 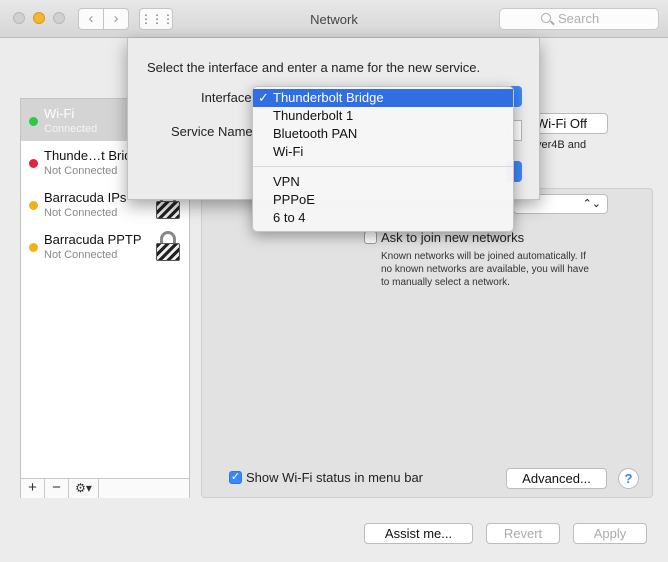 I want to click on network-info-text: ver4B and, so click(x=561, y=145).